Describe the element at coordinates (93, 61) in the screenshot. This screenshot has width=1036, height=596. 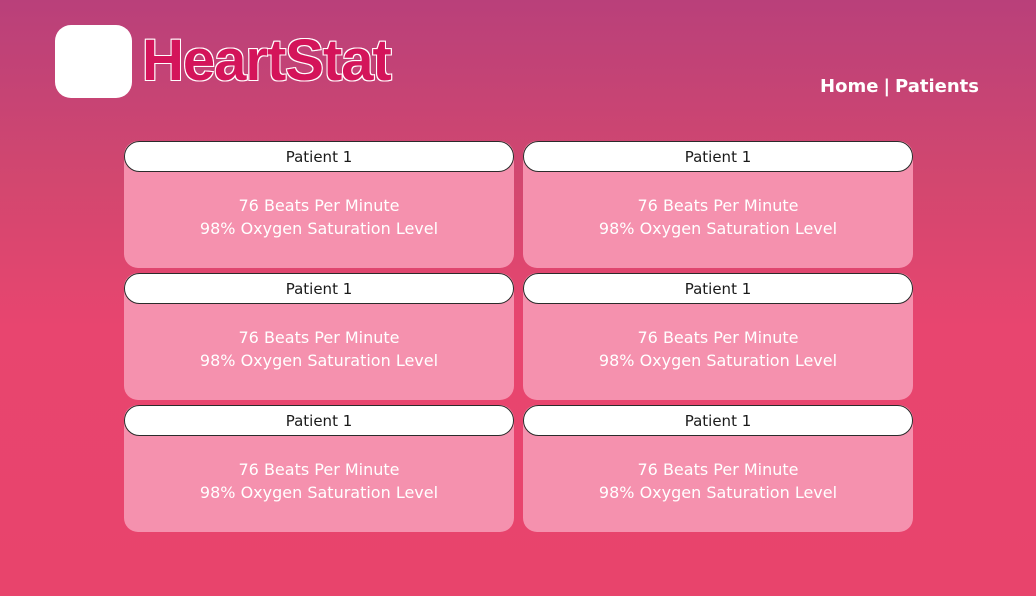
I see `logo-icon` at that location.